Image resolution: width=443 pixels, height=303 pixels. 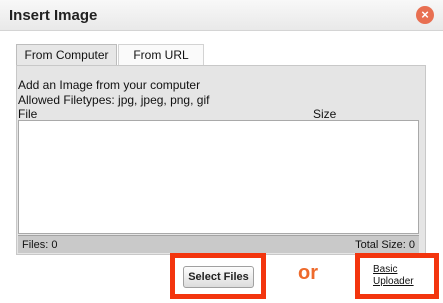 What do you see at coordinates (161, 54) in the screenshot?
I see `tab-from-url: From URL` at bounding box center [161, 54].